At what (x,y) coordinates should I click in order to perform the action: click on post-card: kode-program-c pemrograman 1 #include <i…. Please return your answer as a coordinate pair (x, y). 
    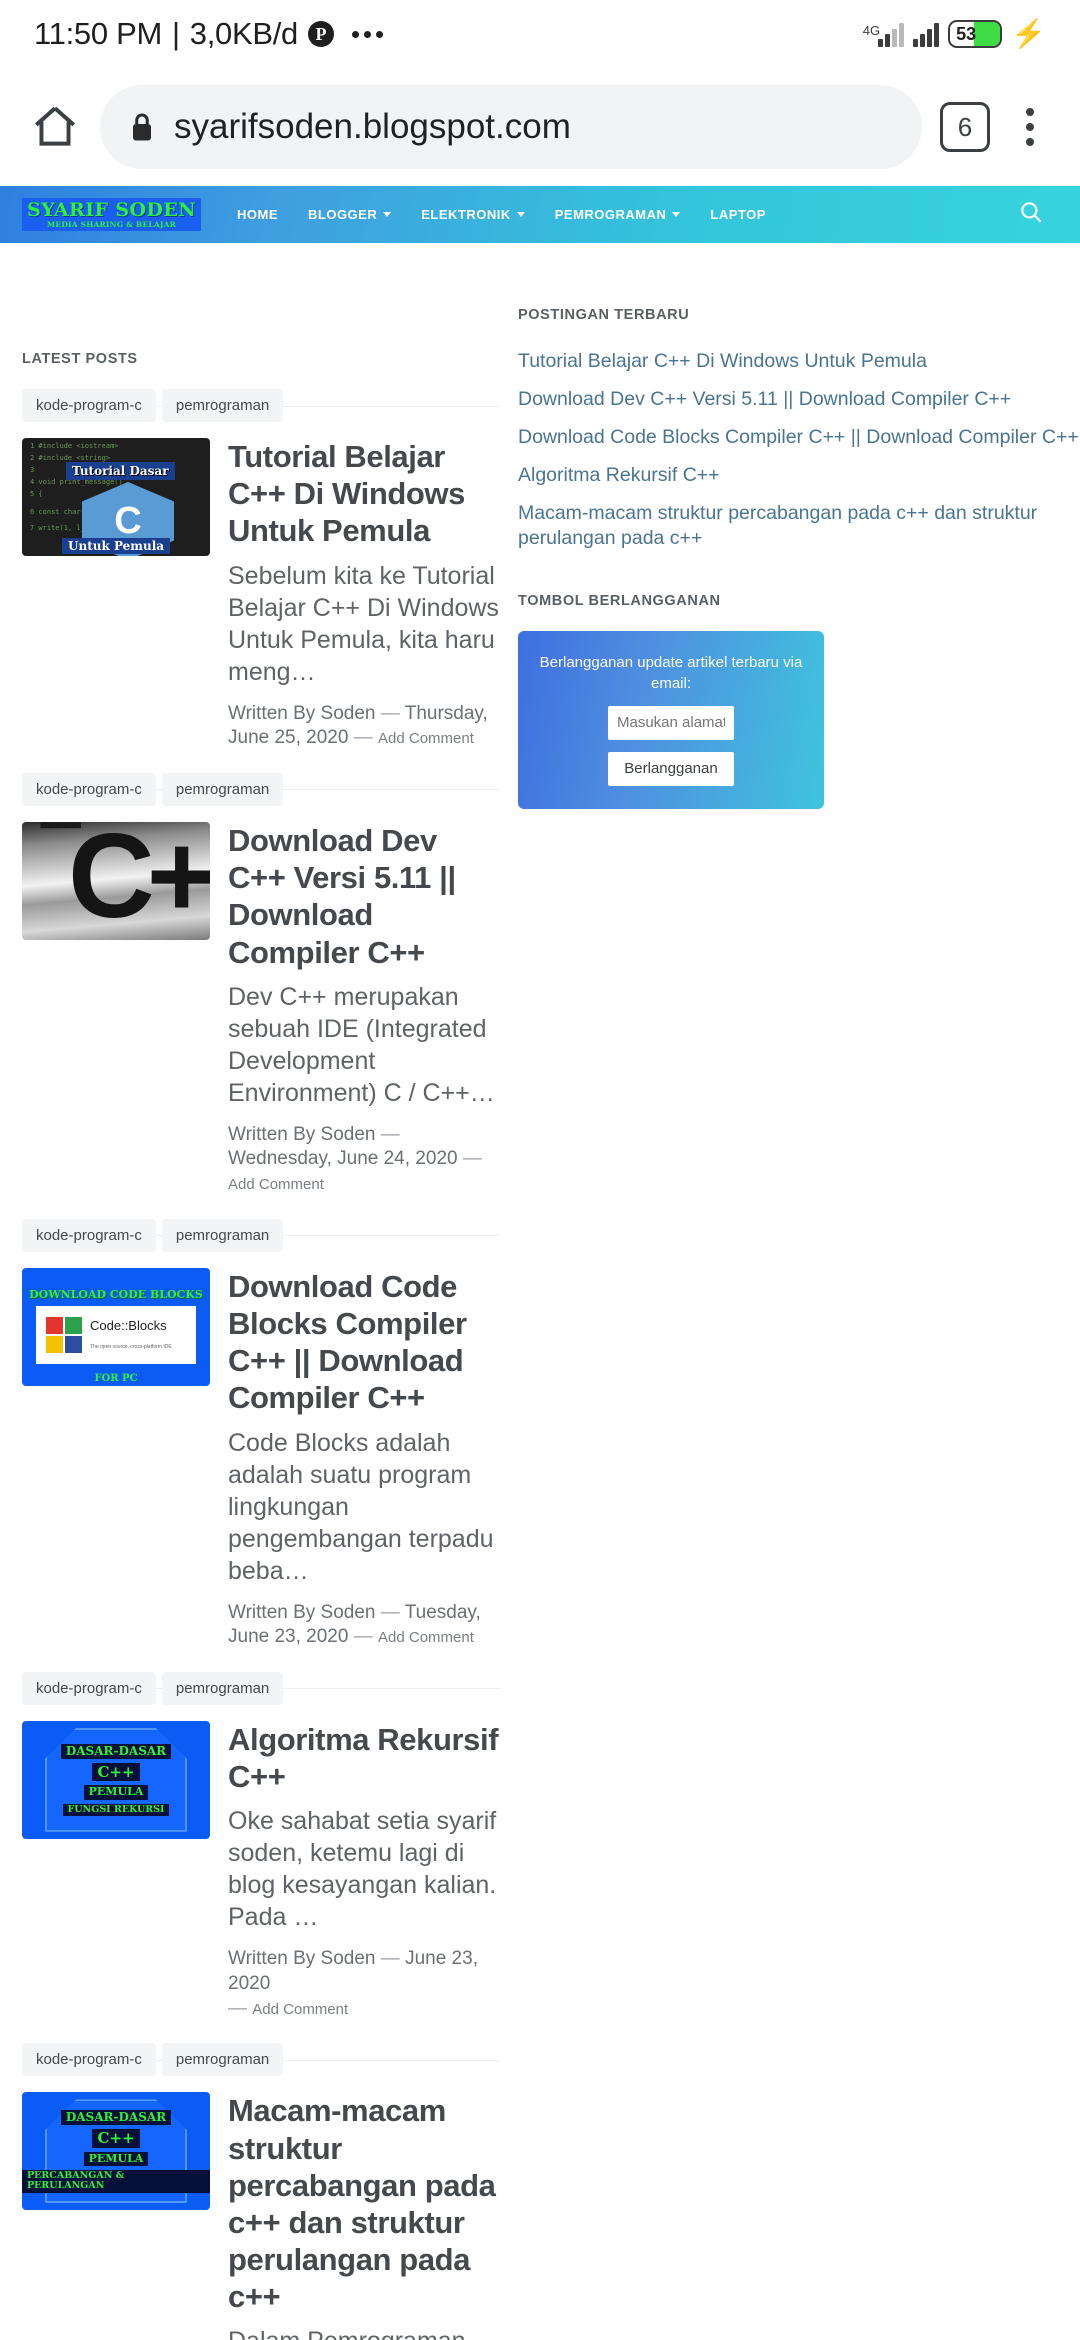
    Looking at the image, I should click on (261, 572).